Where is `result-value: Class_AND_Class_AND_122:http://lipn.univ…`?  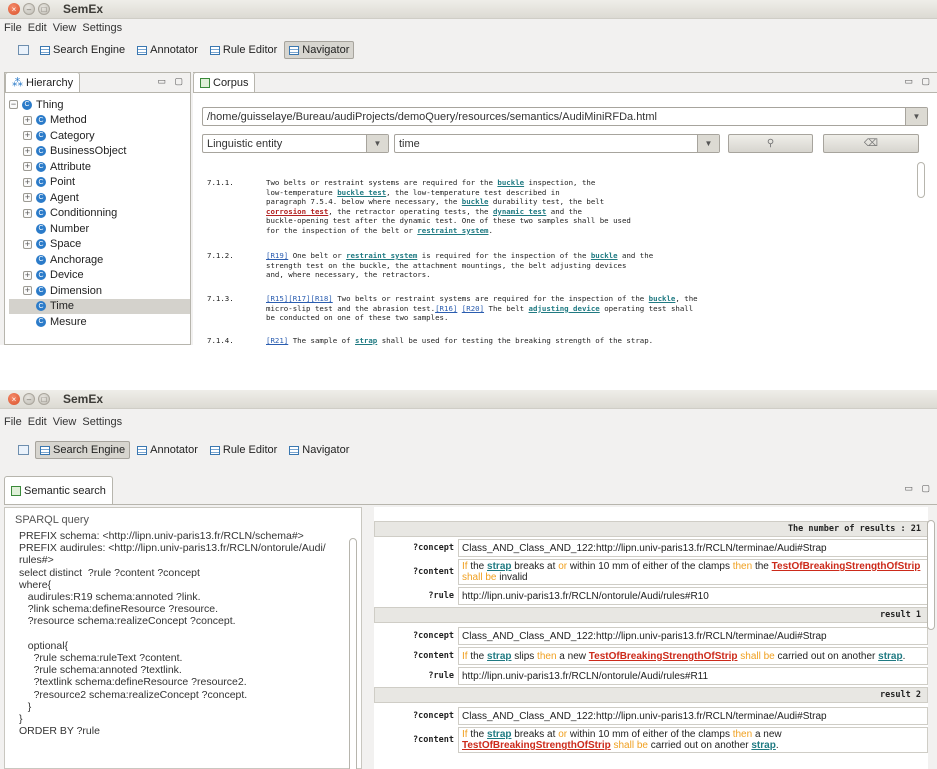 result-value: Class_AND_Class_AND_122:http://lipn.univ… is located at coordinates (693, 716).